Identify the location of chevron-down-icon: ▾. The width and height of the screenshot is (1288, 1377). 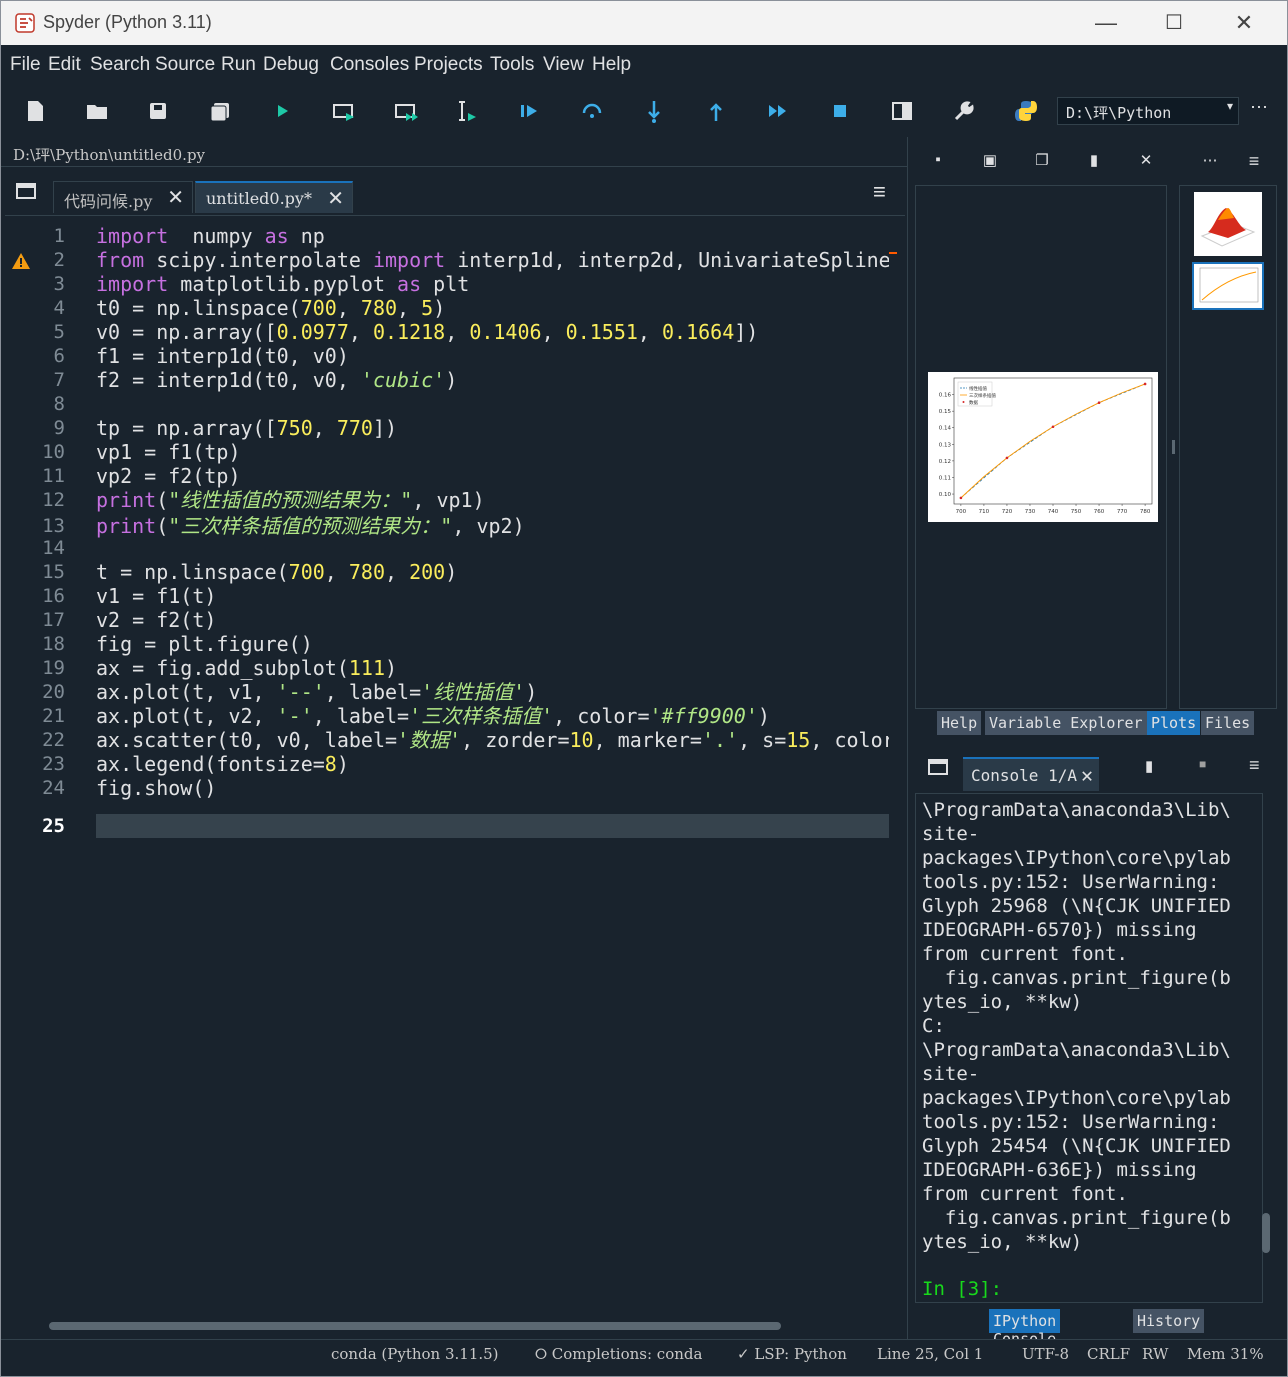
(1230, 106).